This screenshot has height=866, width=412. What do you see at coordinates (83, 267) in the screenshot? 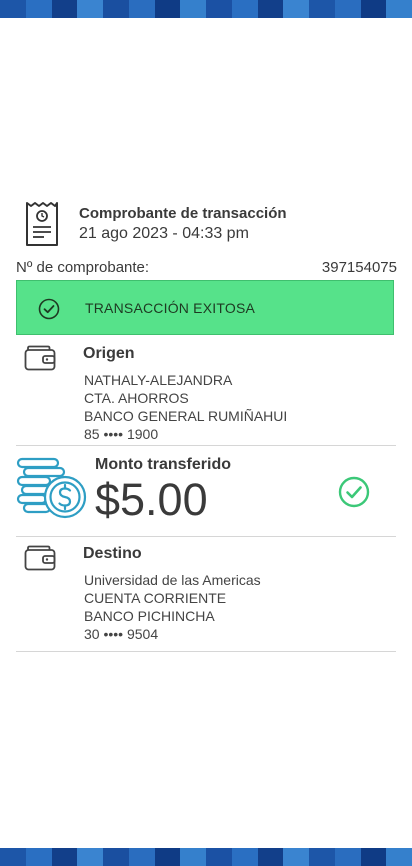
I see `receipt-number-label: Nº de comprobante:` at bounding box center [83, 267].